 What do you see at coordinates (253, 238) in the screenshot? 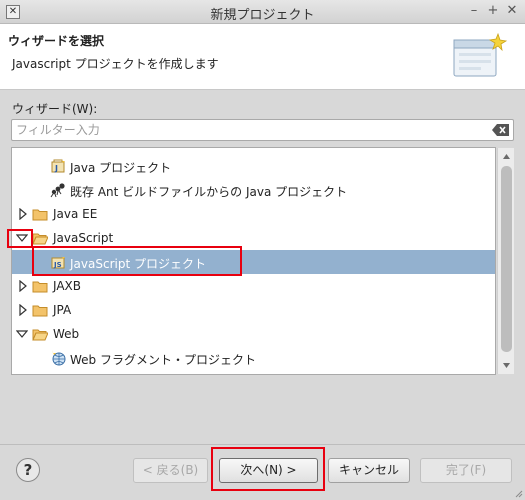
I see `tree-item: JavaScript` at bounding box center [253, 238].